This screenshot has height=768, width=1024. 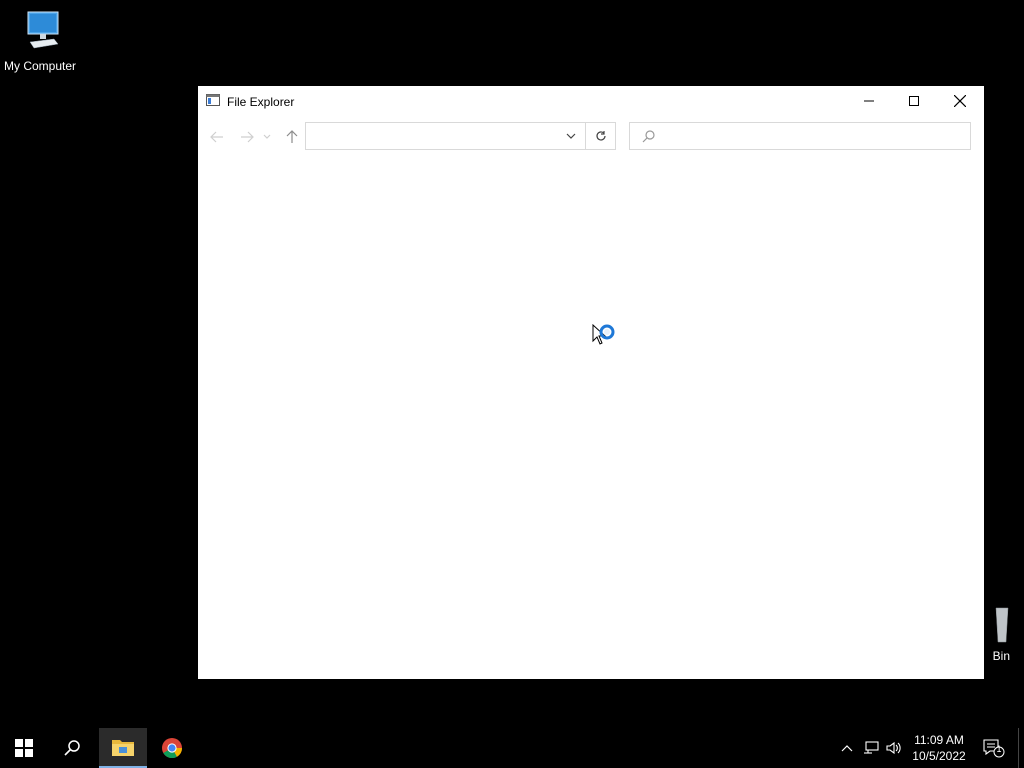 I want to click on minimize-icon, so click(x=869, y=101).